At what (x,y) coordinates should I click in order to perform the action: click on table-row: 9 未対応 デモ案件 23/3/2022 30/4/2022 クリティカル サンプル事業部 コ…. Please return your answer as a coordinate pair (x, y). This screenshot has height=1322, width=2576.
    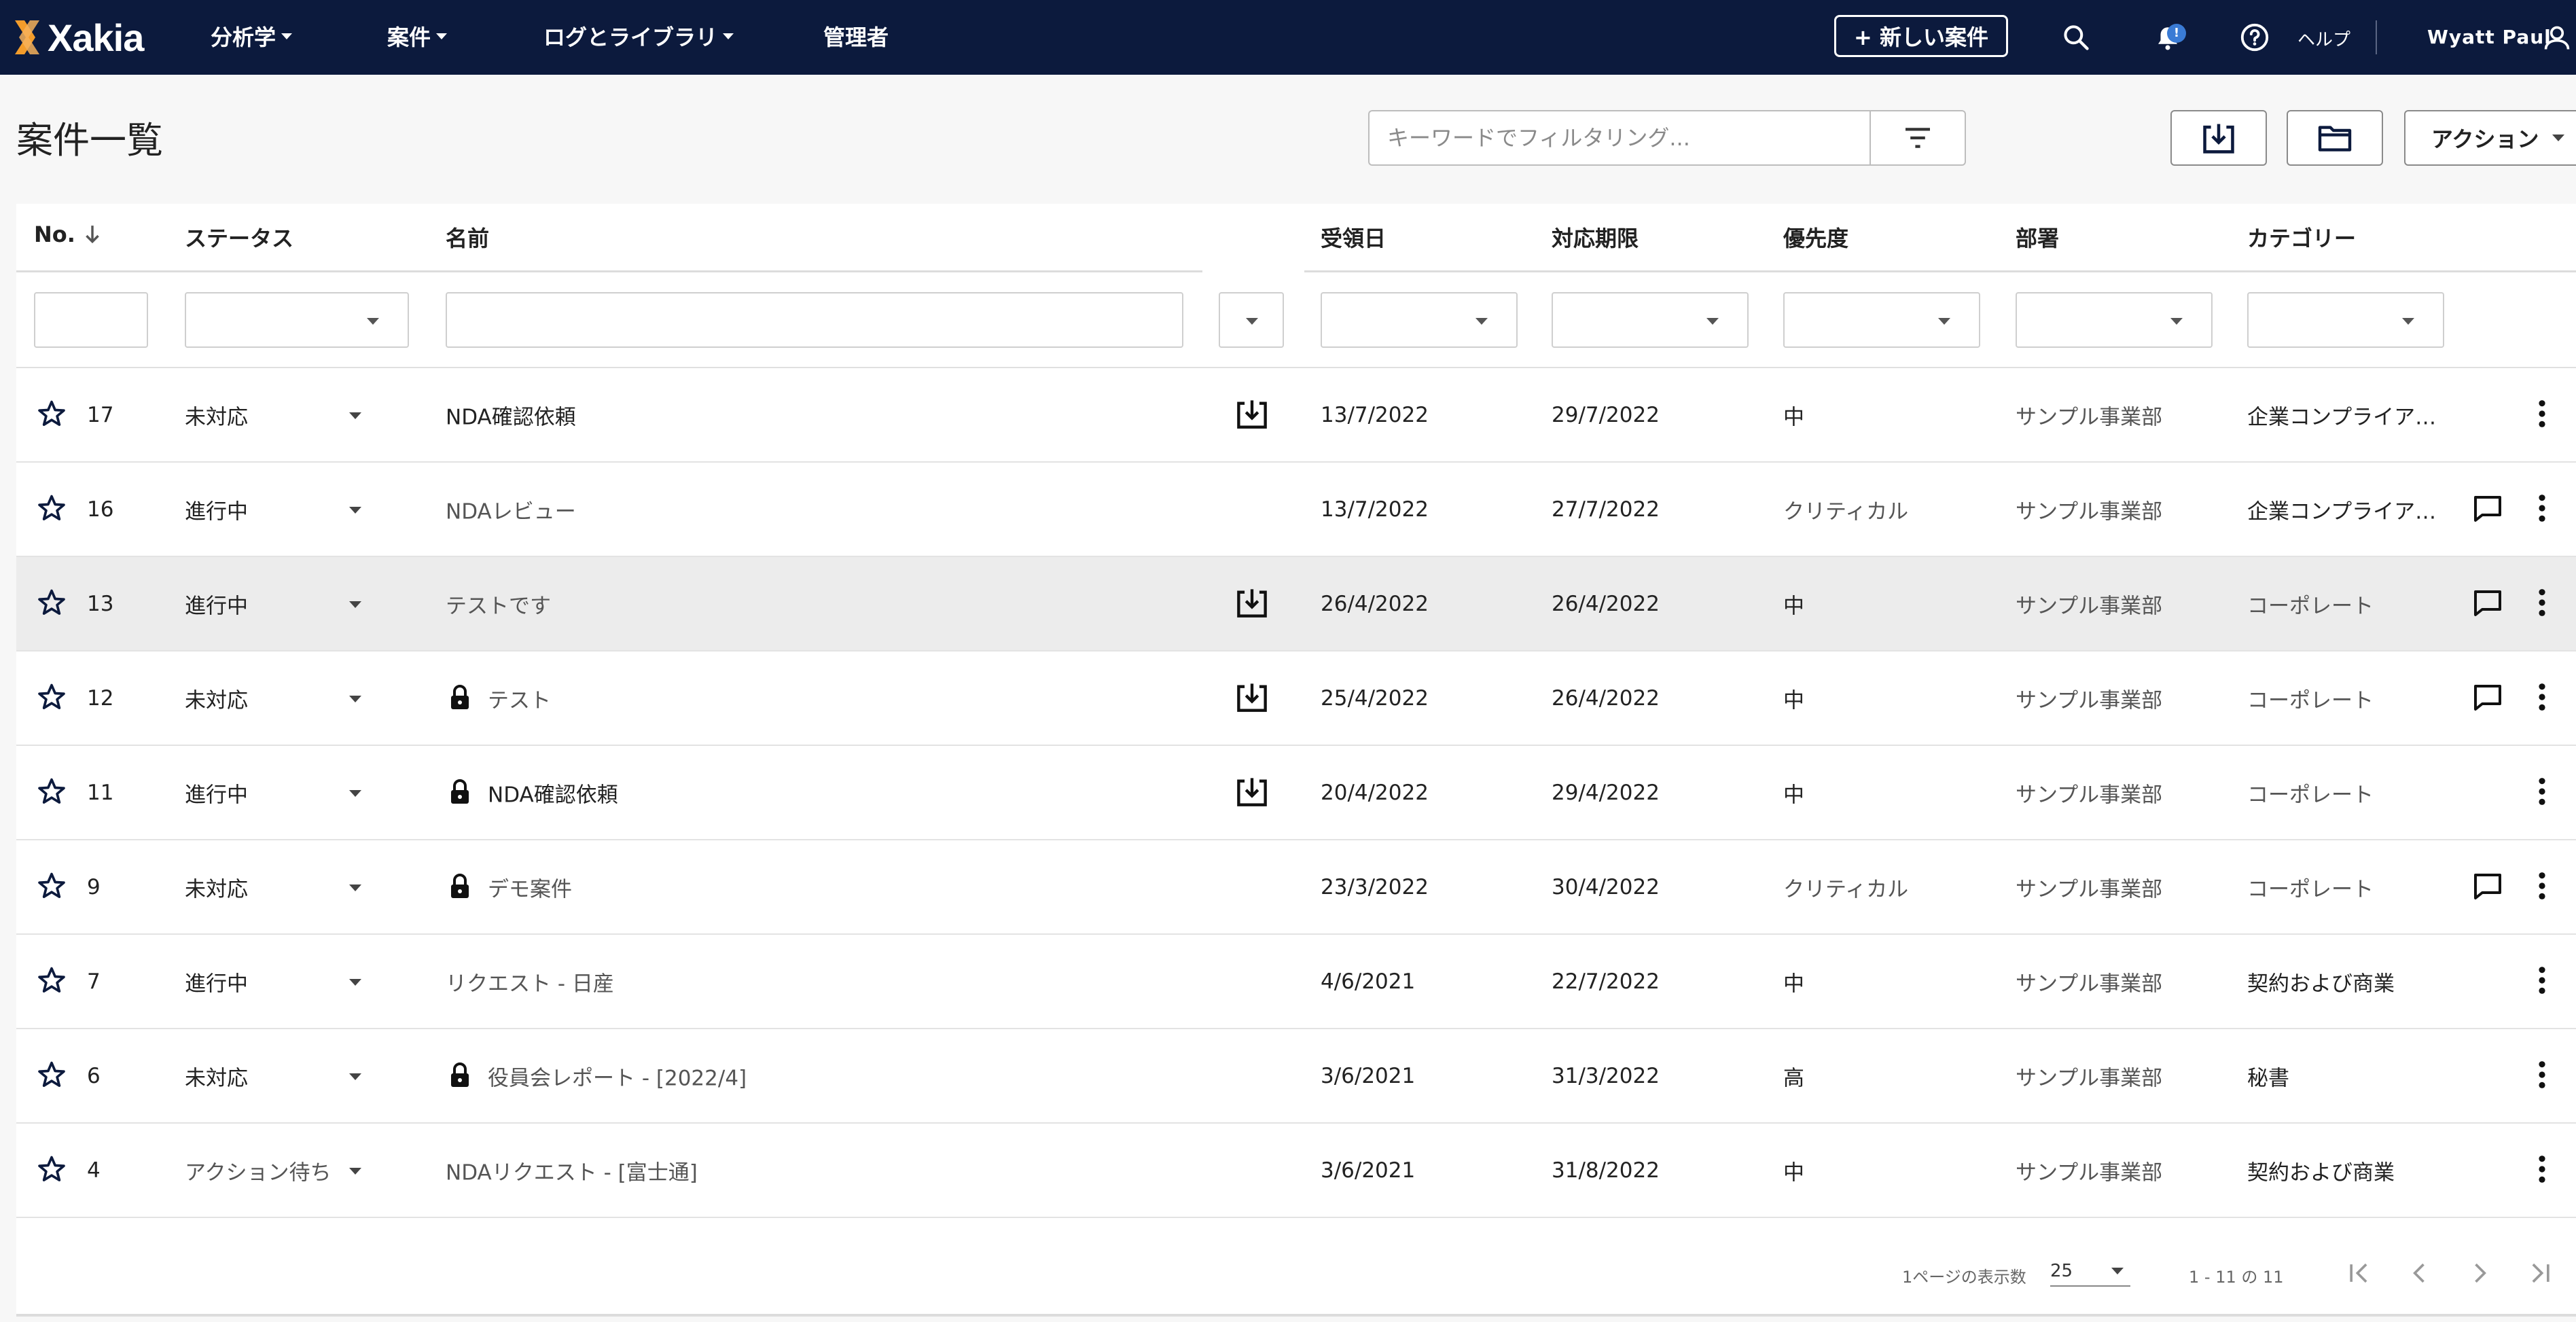
    Looking at the image, I should click on (1296, 887).